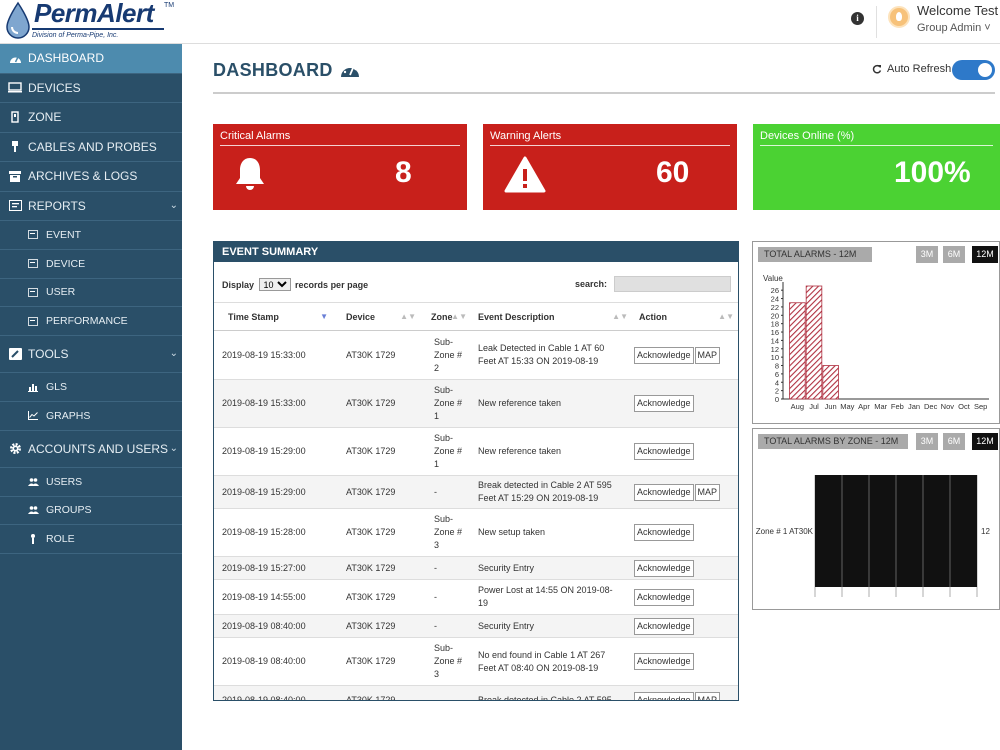  I want to click on column-header-zone: Zone ▲▼, so click(445, 316).